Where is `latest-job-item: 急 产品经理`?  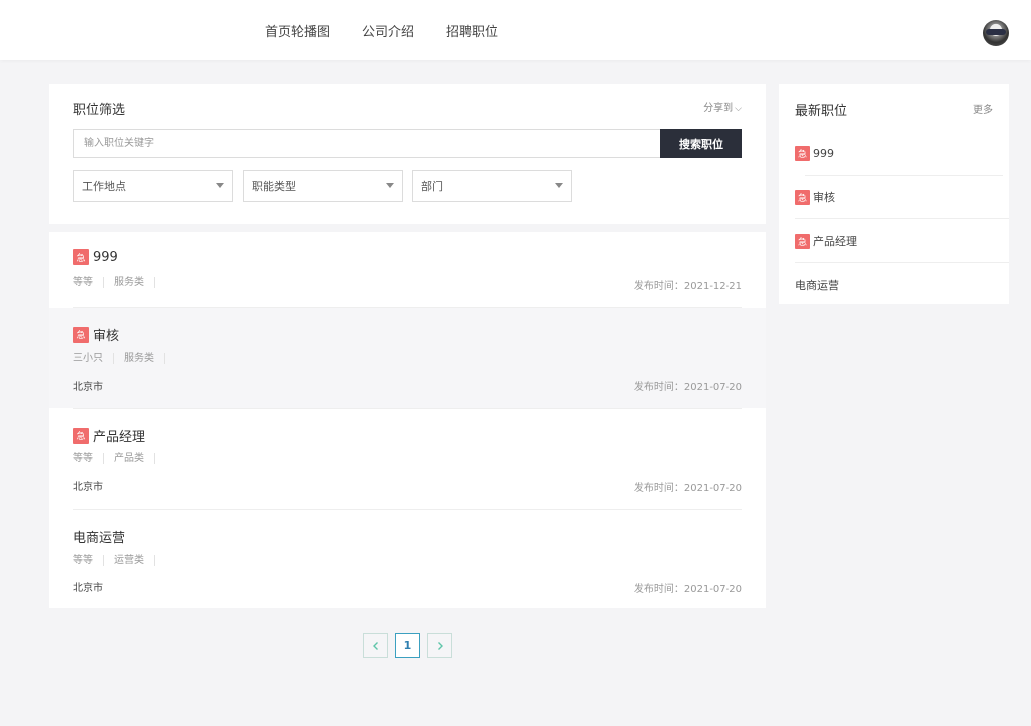 latest-job-item: 急 产品经理 is located at coordinates (826, 241).